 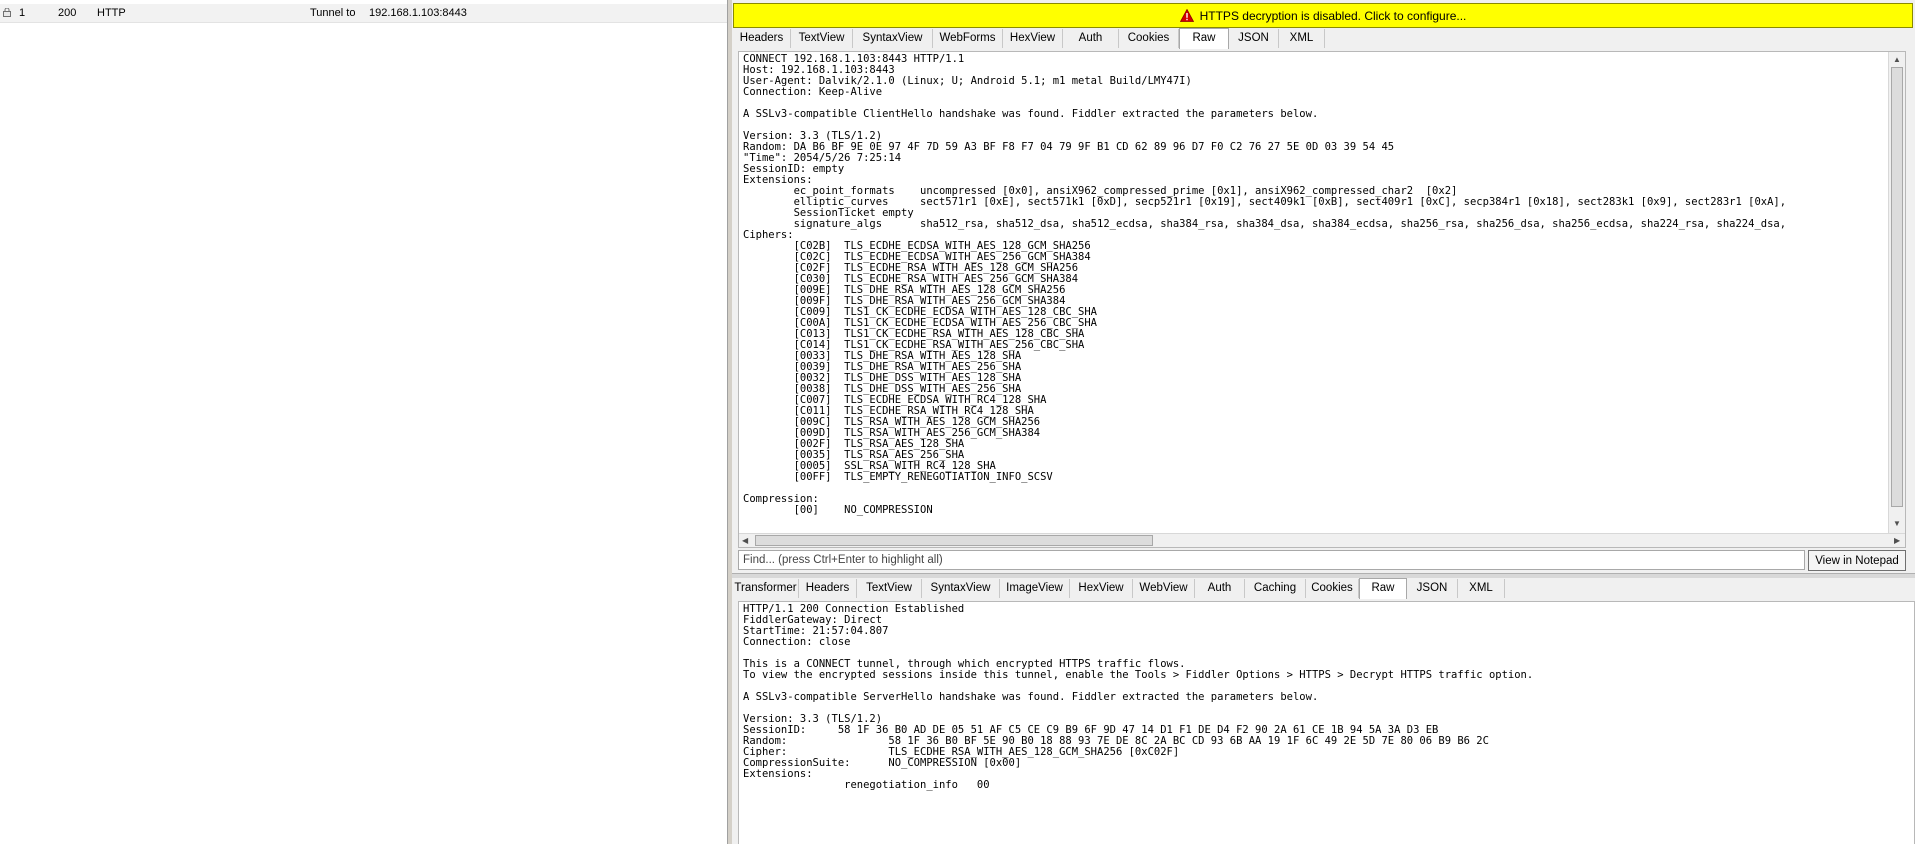 I want to click on response-tab-webview: WebView, so click(x=1164, y=588).